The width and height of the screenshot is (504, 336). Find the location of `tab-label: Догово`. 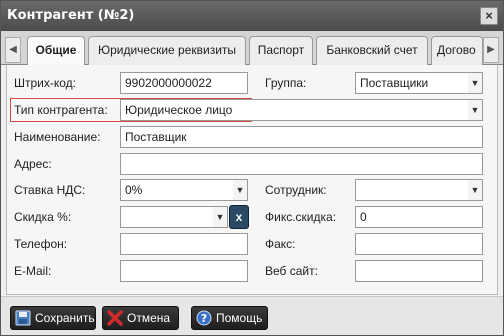

tab-label: Догово is located at coordinates (456, 50).